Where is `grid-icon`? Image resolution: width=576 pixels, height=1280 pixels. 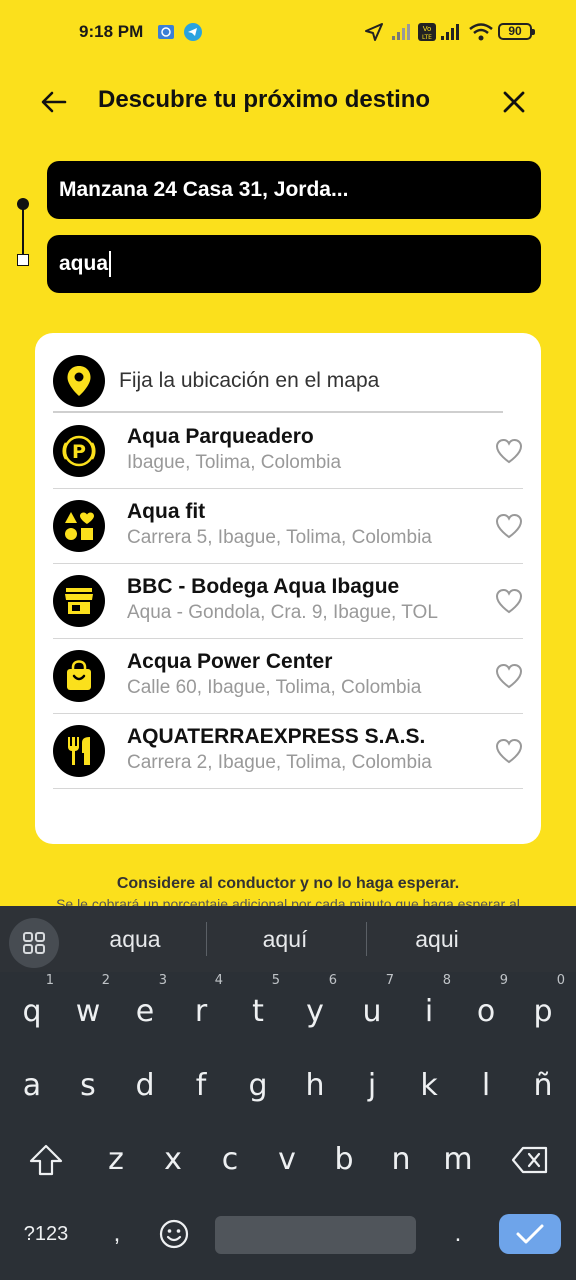 grid-icon is located at coordinates (34, 943).